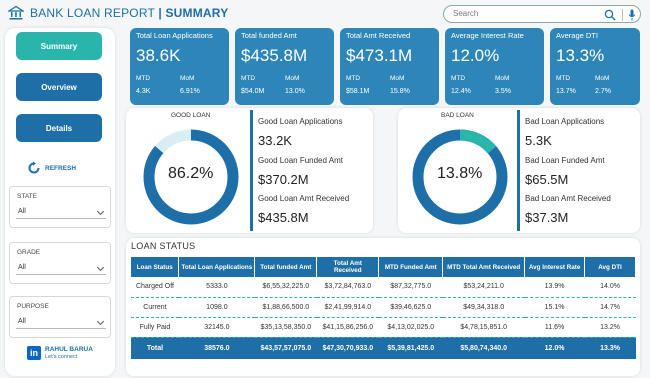 Image resolution: width=650 pixels, height=378 pixels. What do you see at coordinates (547, 217) in the screenshot?
I see `bad-loan-received-value: $37.3M` at bounding box center [547, 217].